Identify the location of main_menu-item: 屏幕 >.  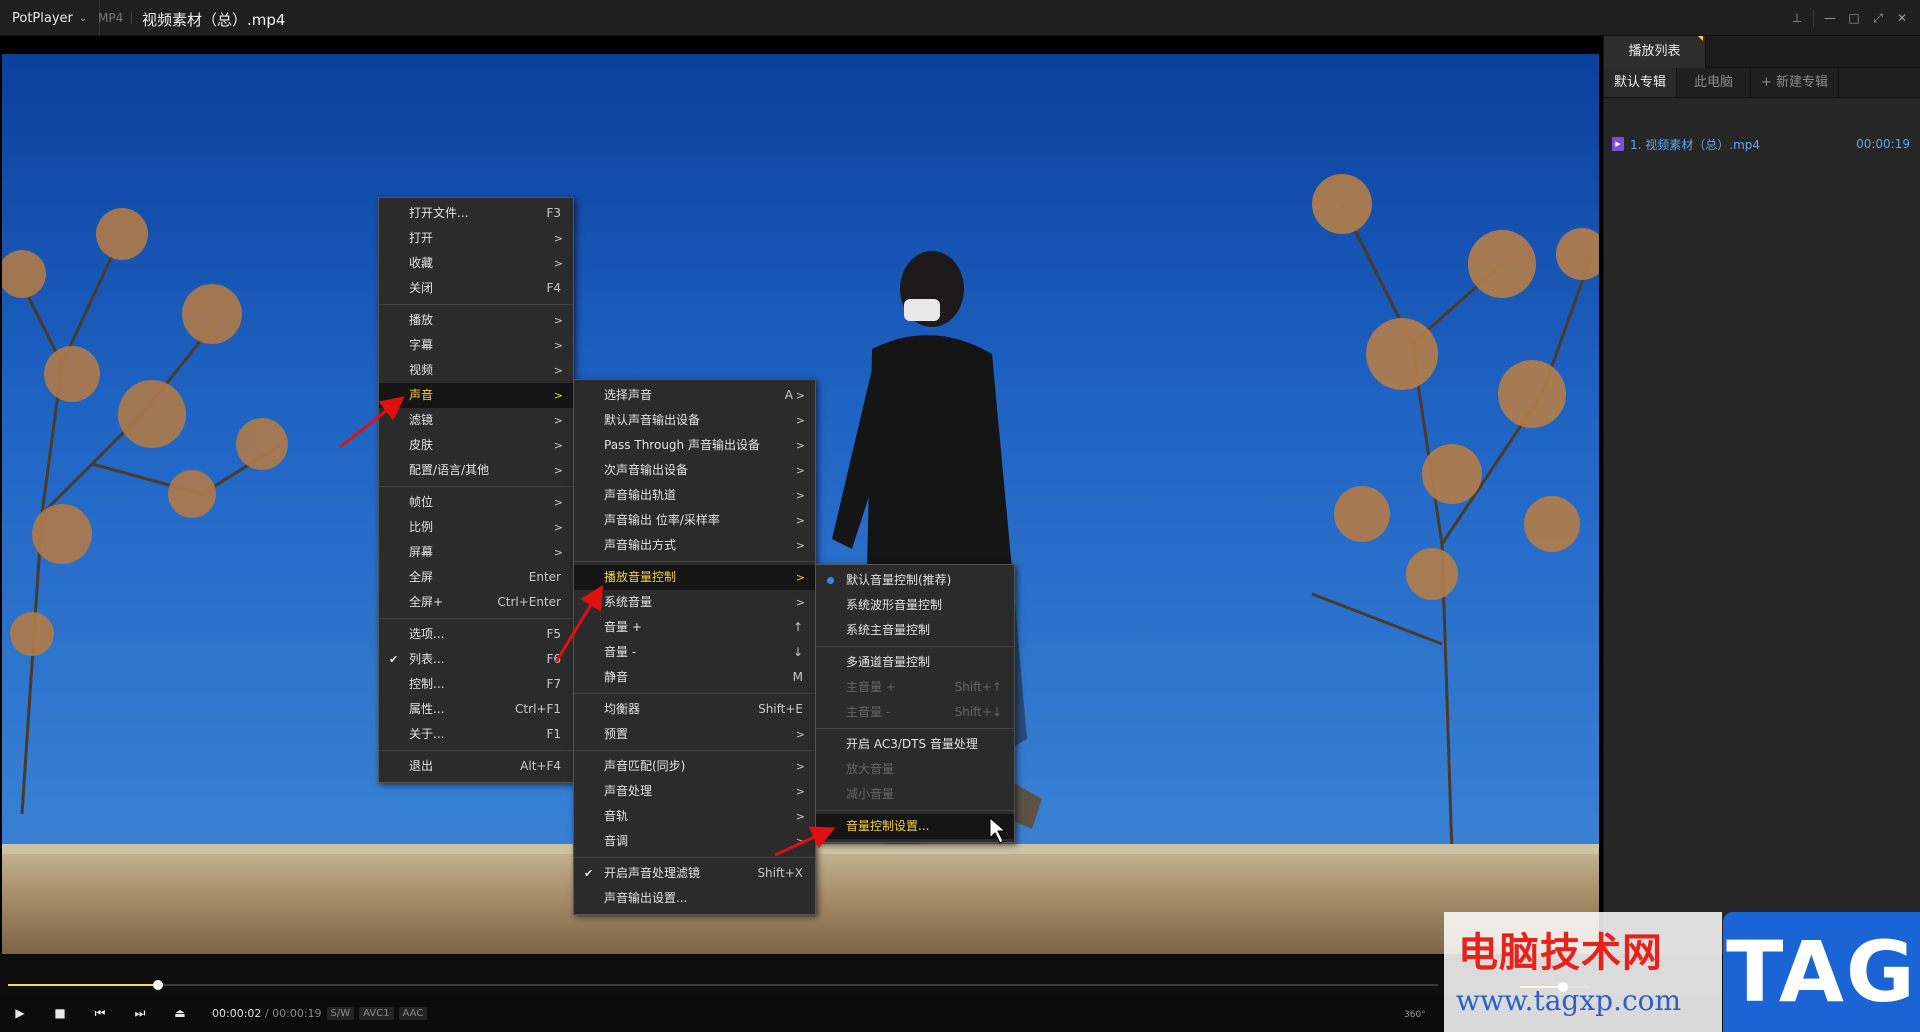
(476, 552).